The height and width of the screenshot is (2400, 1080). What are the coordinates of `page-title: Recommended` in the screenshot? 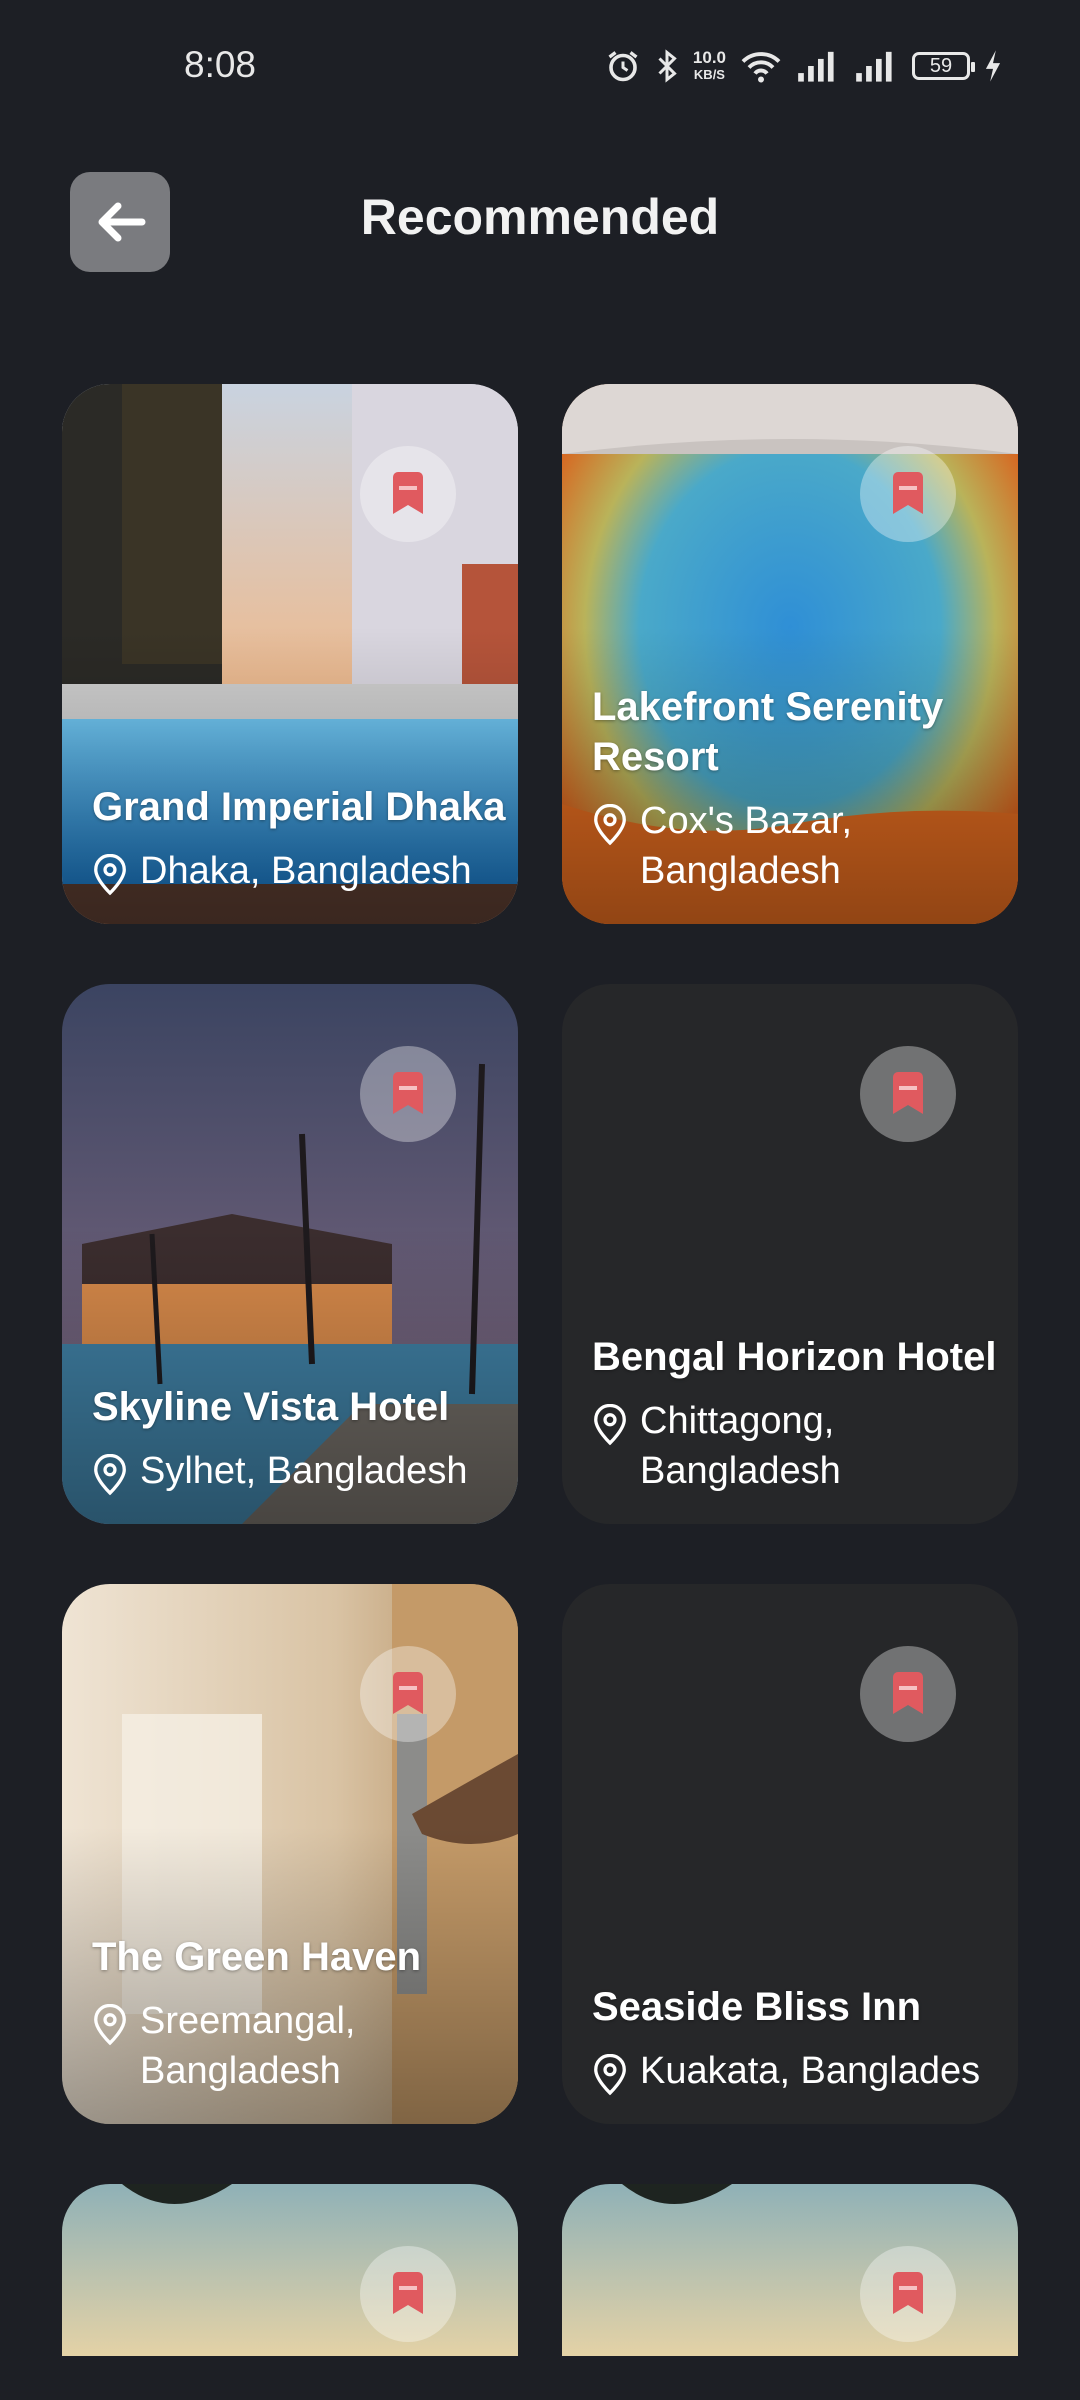 It's located at (540, 217).